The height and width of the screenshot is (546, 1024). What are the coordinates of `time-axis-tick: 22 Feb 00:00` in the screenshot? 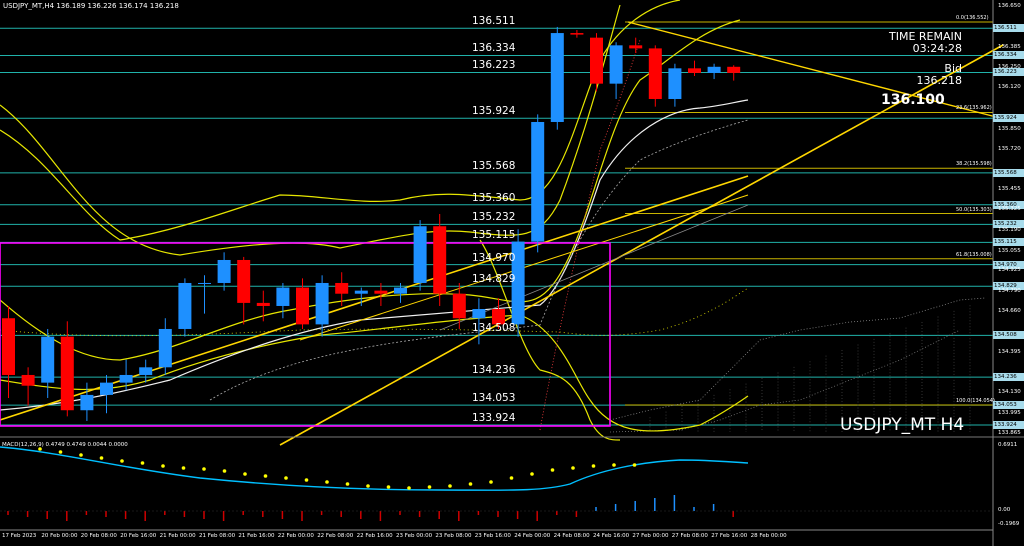 It's located at (295, 536).